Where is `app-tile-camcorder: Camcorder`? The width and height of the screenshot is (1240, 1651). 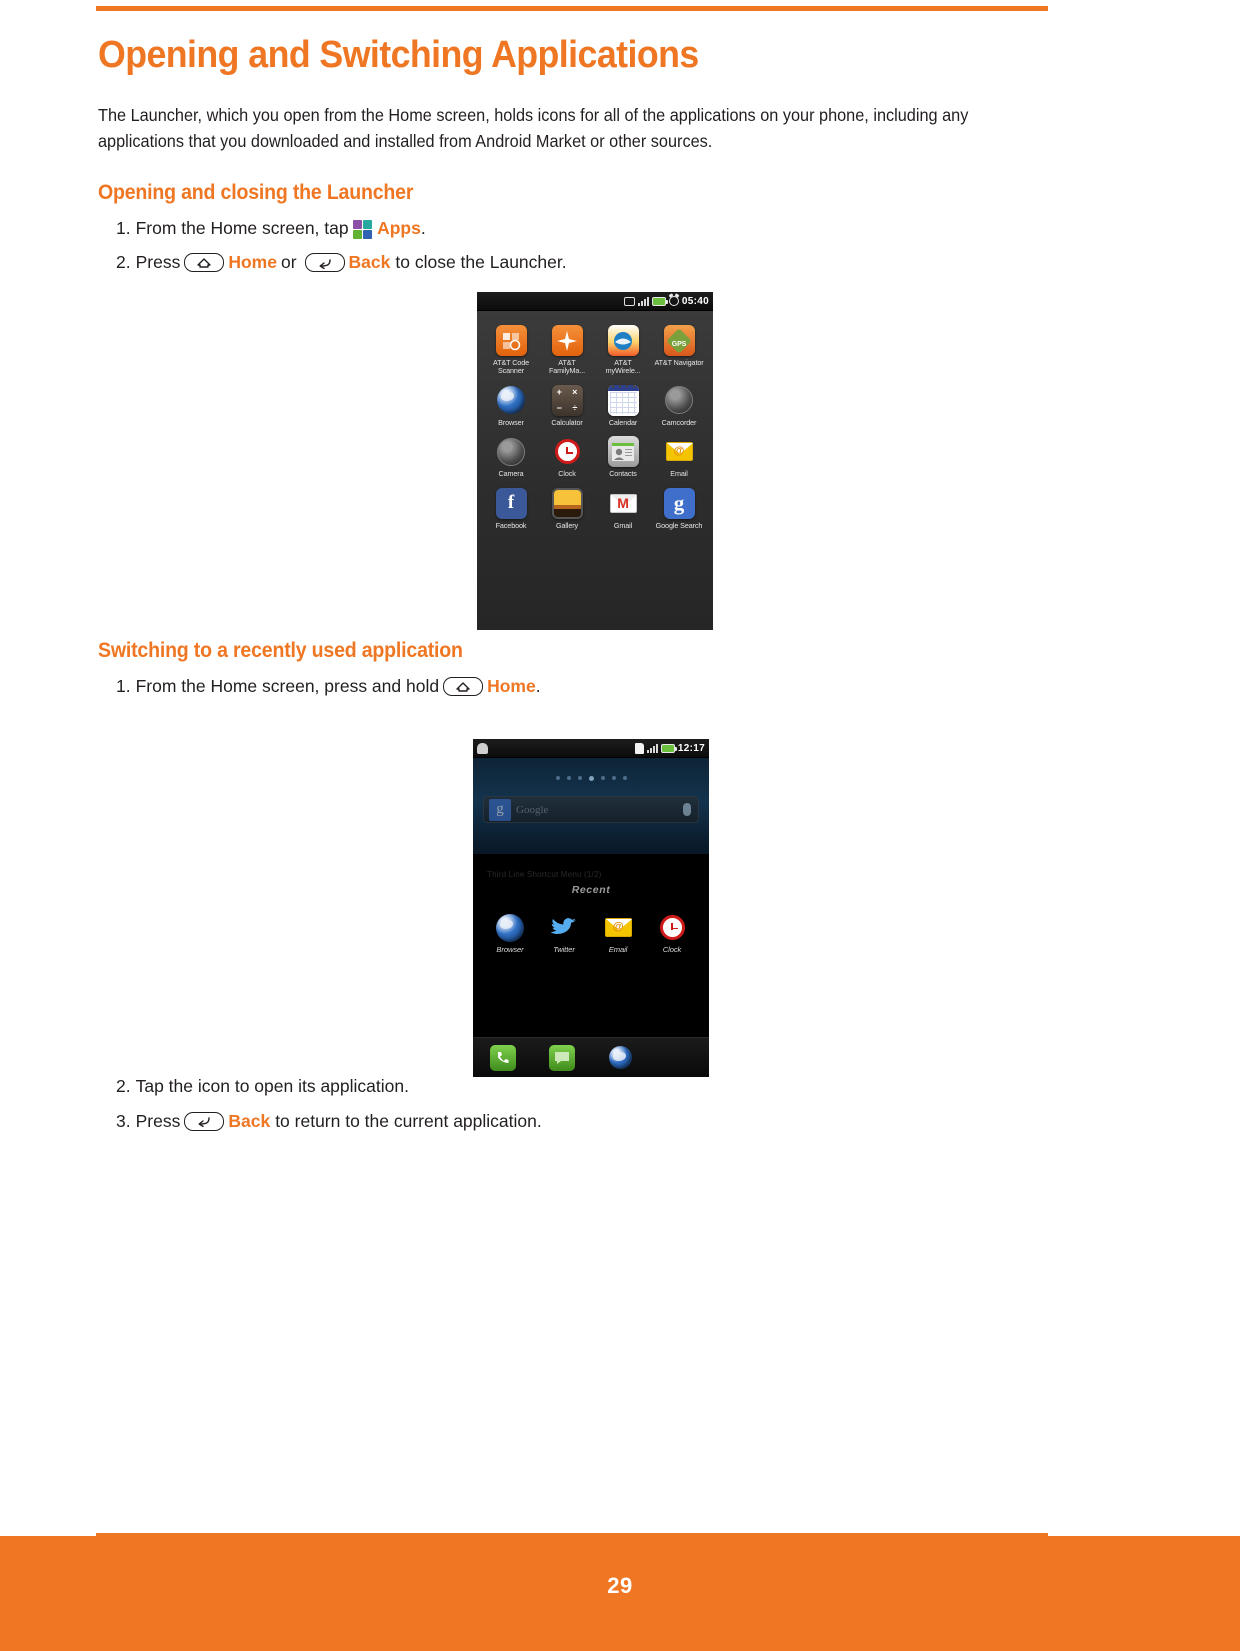 app-tile-camcorder: Camcorder is located at coordinates (679, 406).